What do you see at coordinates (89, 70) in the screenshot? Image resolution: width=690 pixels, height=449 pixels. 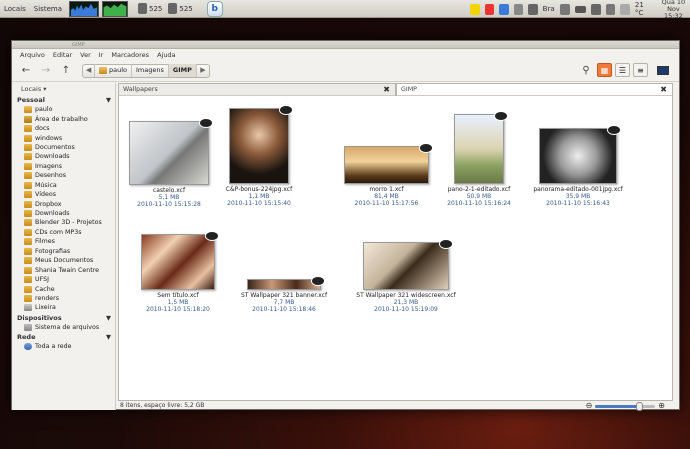 I see `crumb-prev-button: ◀` at bounding box center [89, 70].